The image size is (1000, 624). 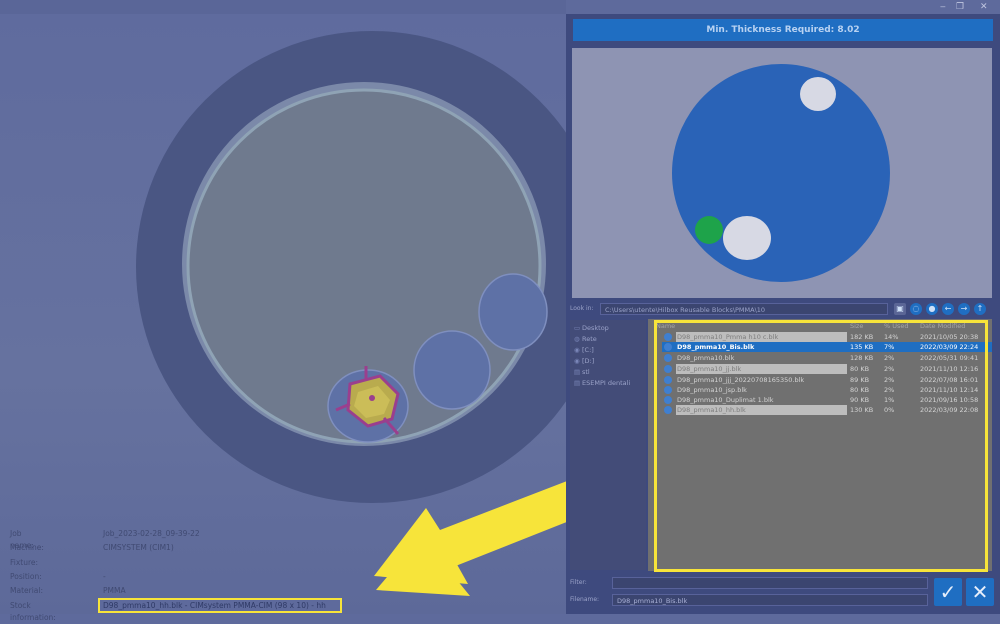 I want to click on desktop-icon: ▭, so click(x=577, y=328).